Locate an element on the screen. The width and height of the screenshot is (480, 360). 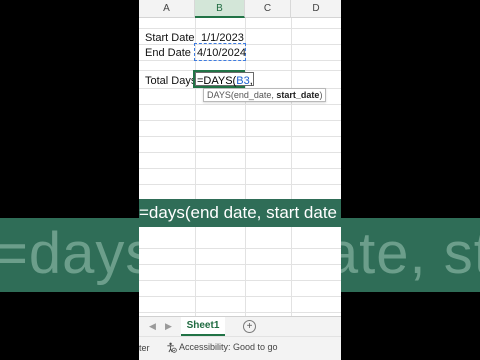
column-header-c: C is located at coordinates (268, 9).